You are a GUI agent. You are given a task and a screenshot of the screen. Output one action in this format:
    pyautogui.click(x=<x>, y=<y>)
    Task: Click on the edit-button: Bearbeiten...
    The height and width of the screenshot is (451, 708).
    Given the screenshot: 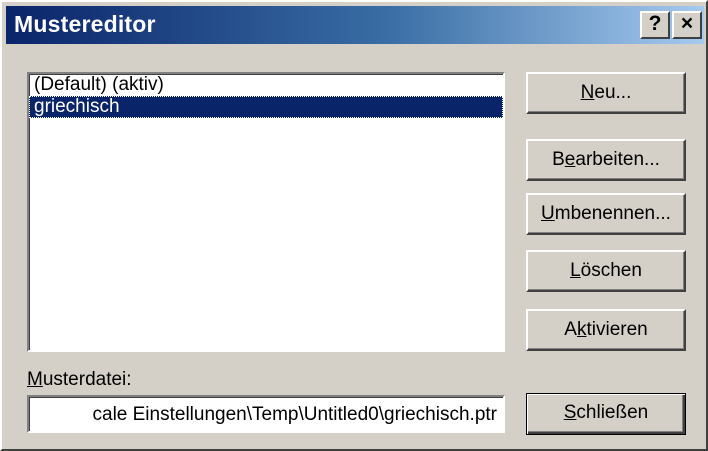 What is the action you would take?
    pyautogui.click(x=606, y=160)
    